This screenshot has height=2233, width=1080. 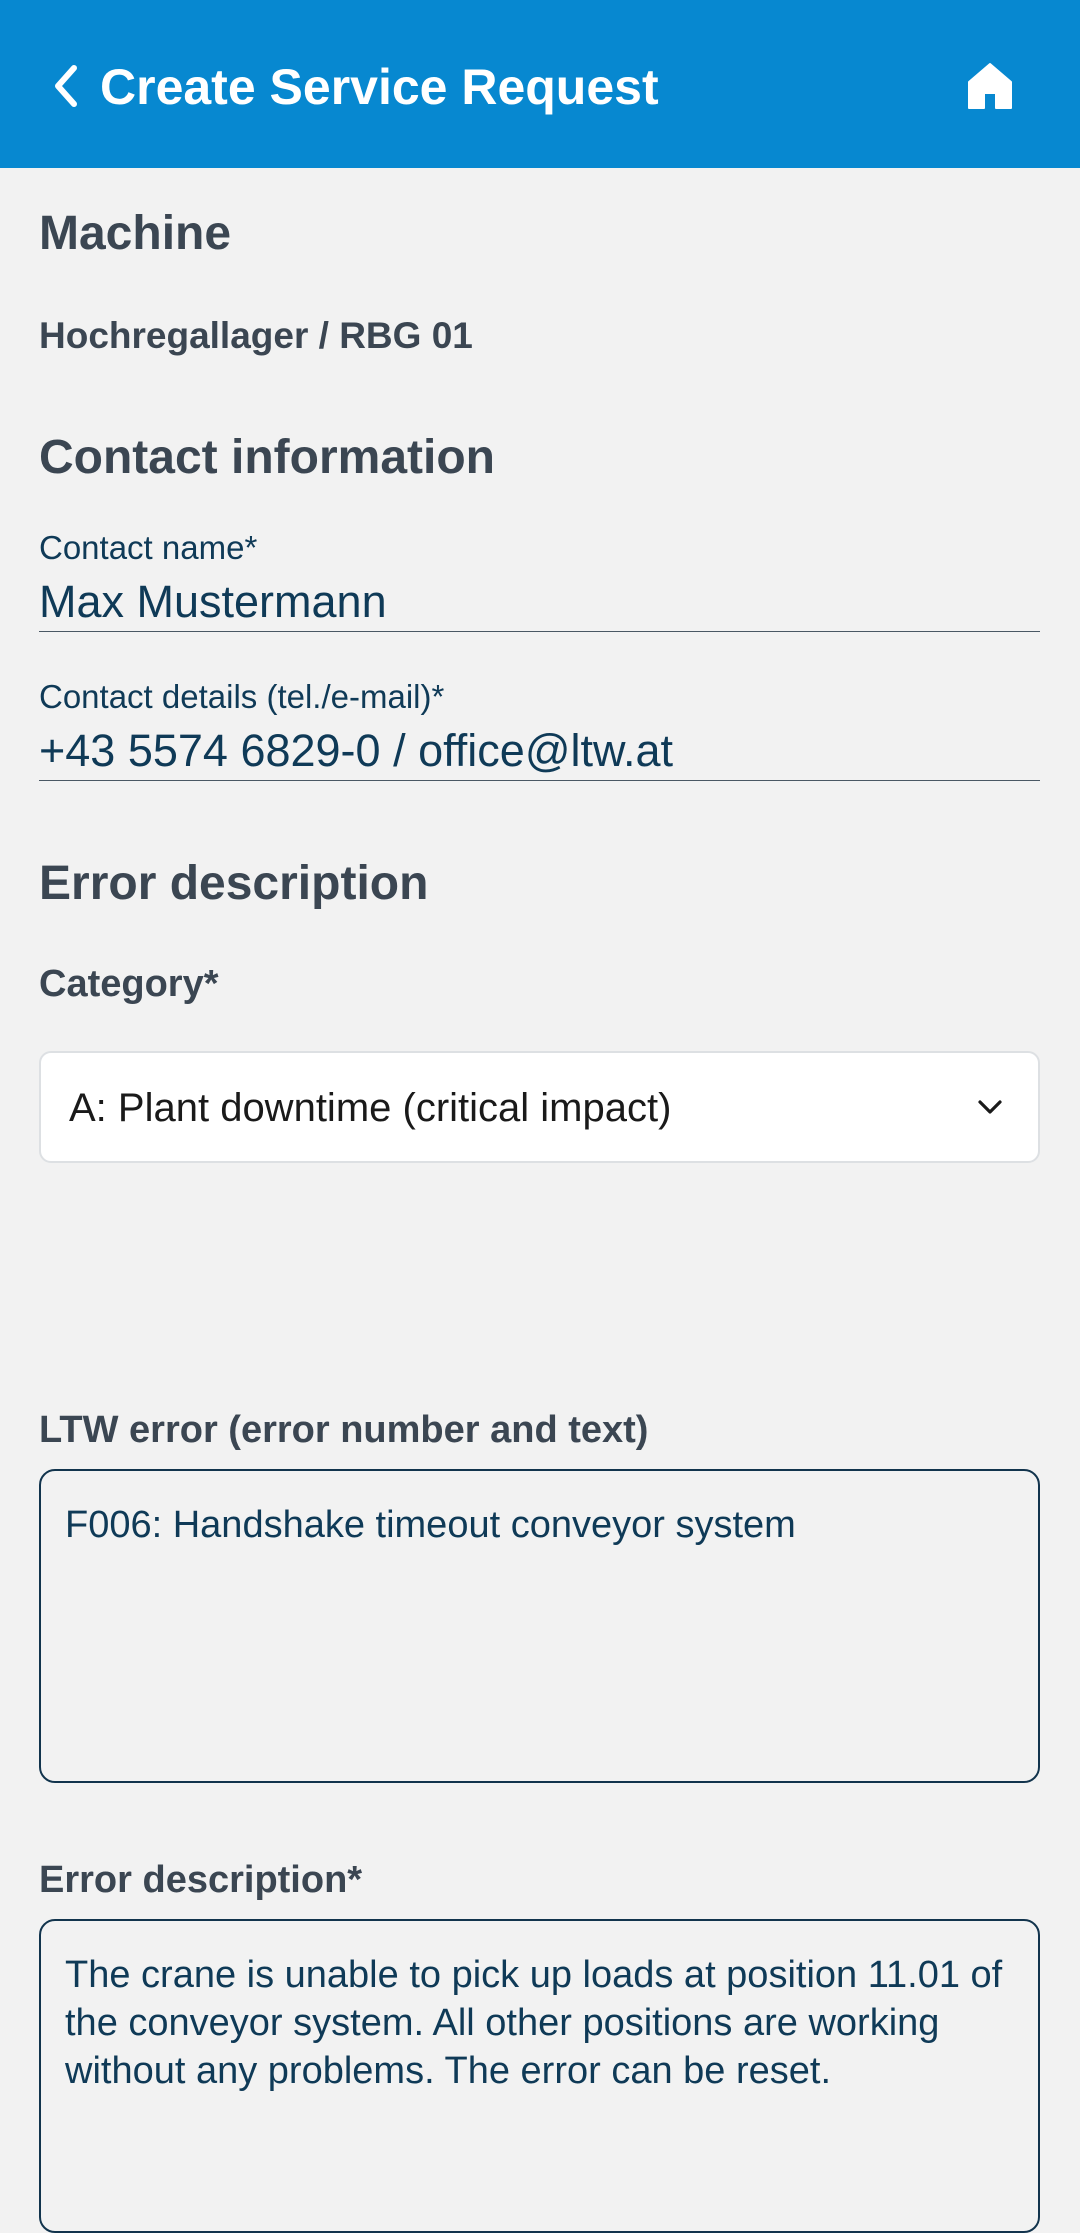 What do you see at coordinates (129, 984) in the screenshot?
I see `category-label: Category*` at bounding box center [129, 984].